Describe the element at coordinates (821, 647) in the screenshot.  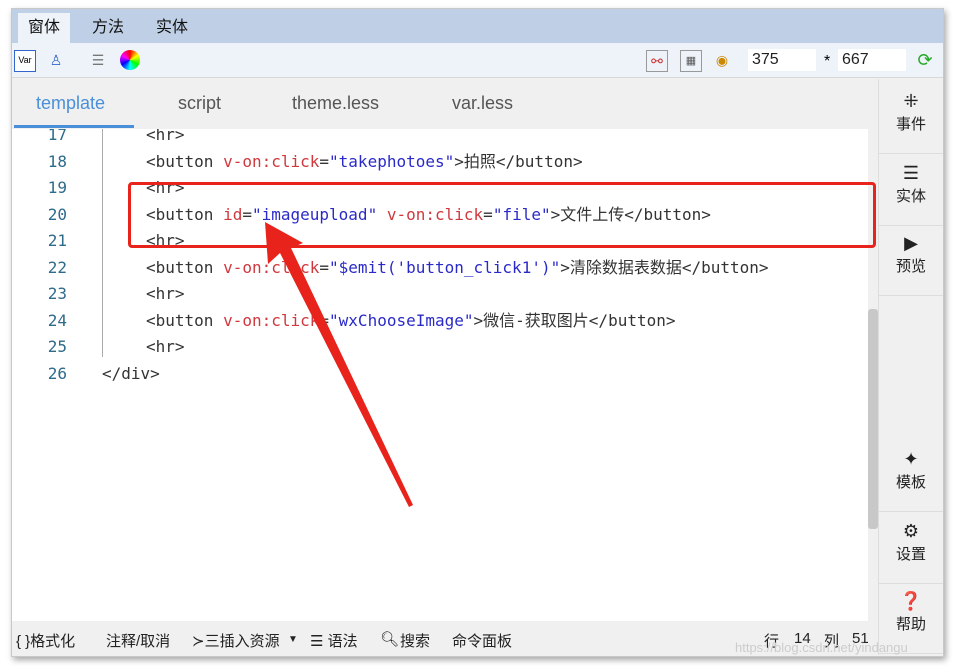
I see `watermark: https://blog.csdn.net/yindangu` at that location.